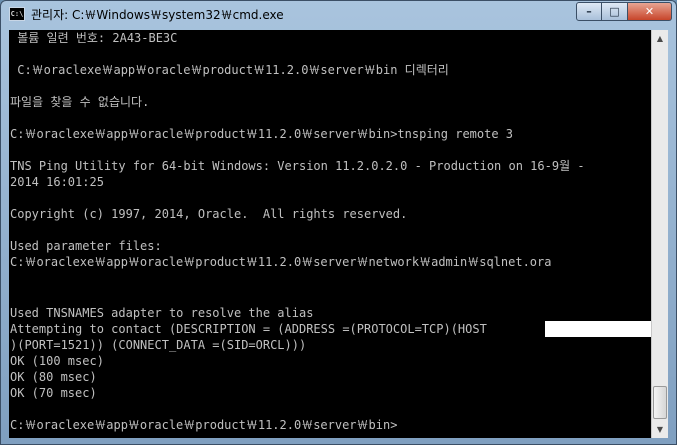 Image resolution: width=677 pixels, height=445 pixels. Describe the element at coordinates (660, 38) in the screenshot. I see `scroll-up-icon: ▲` at that location.